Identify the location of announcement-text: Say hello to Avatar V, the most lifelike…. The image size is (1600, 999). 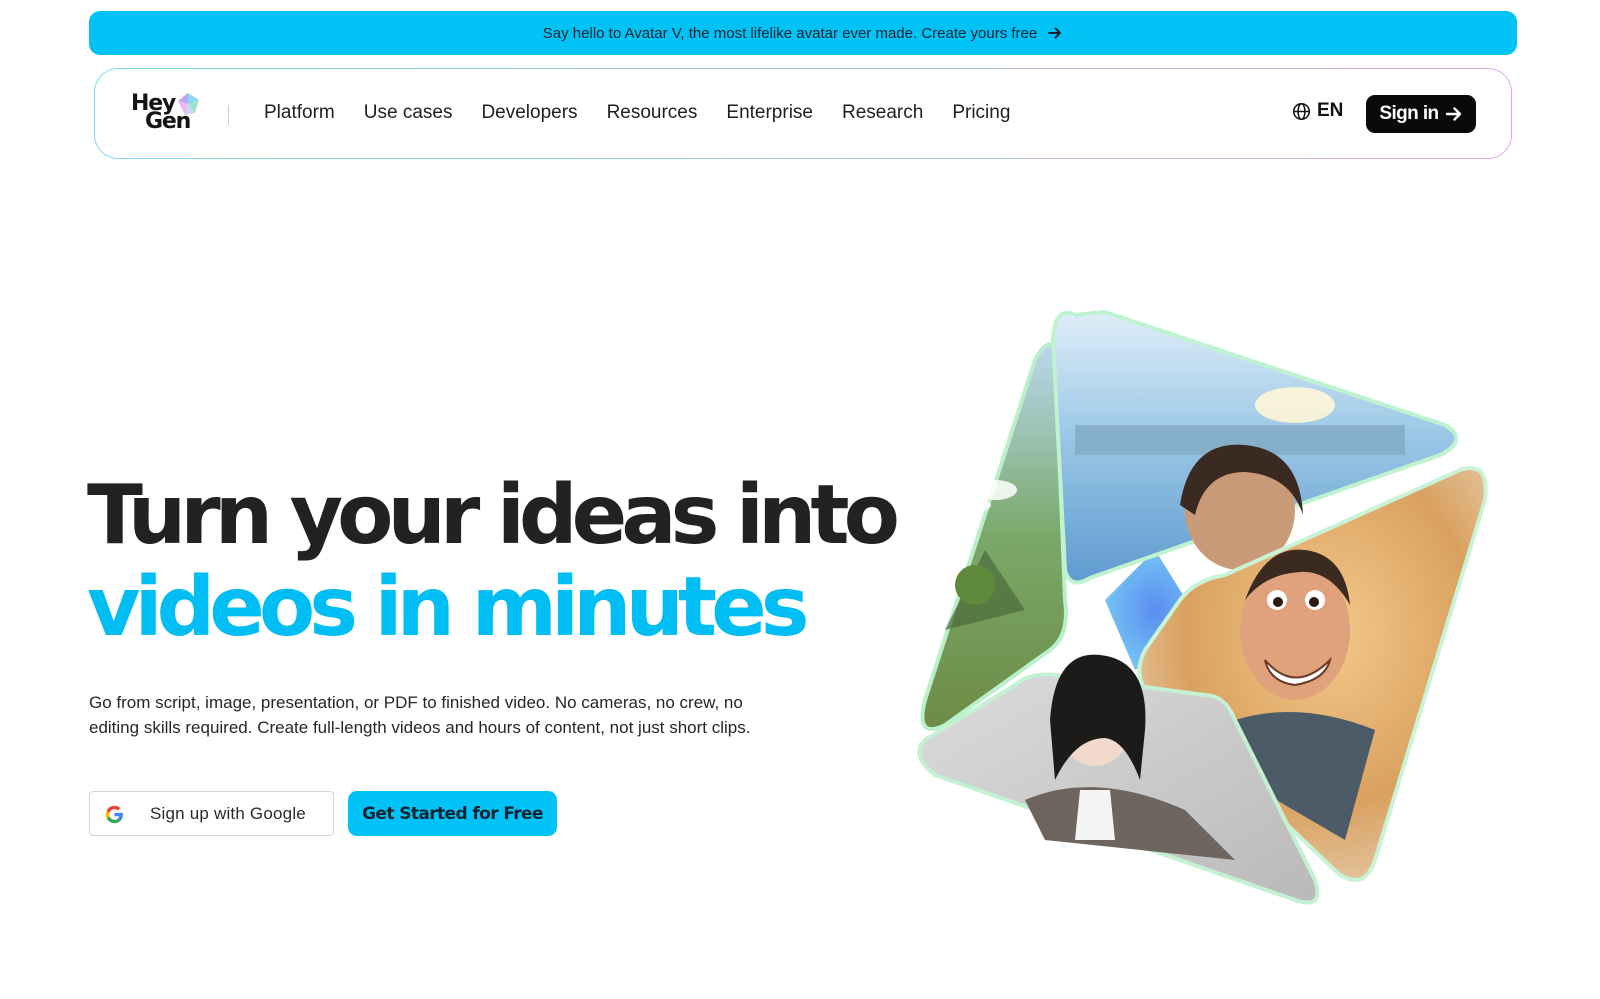
(790, 33).